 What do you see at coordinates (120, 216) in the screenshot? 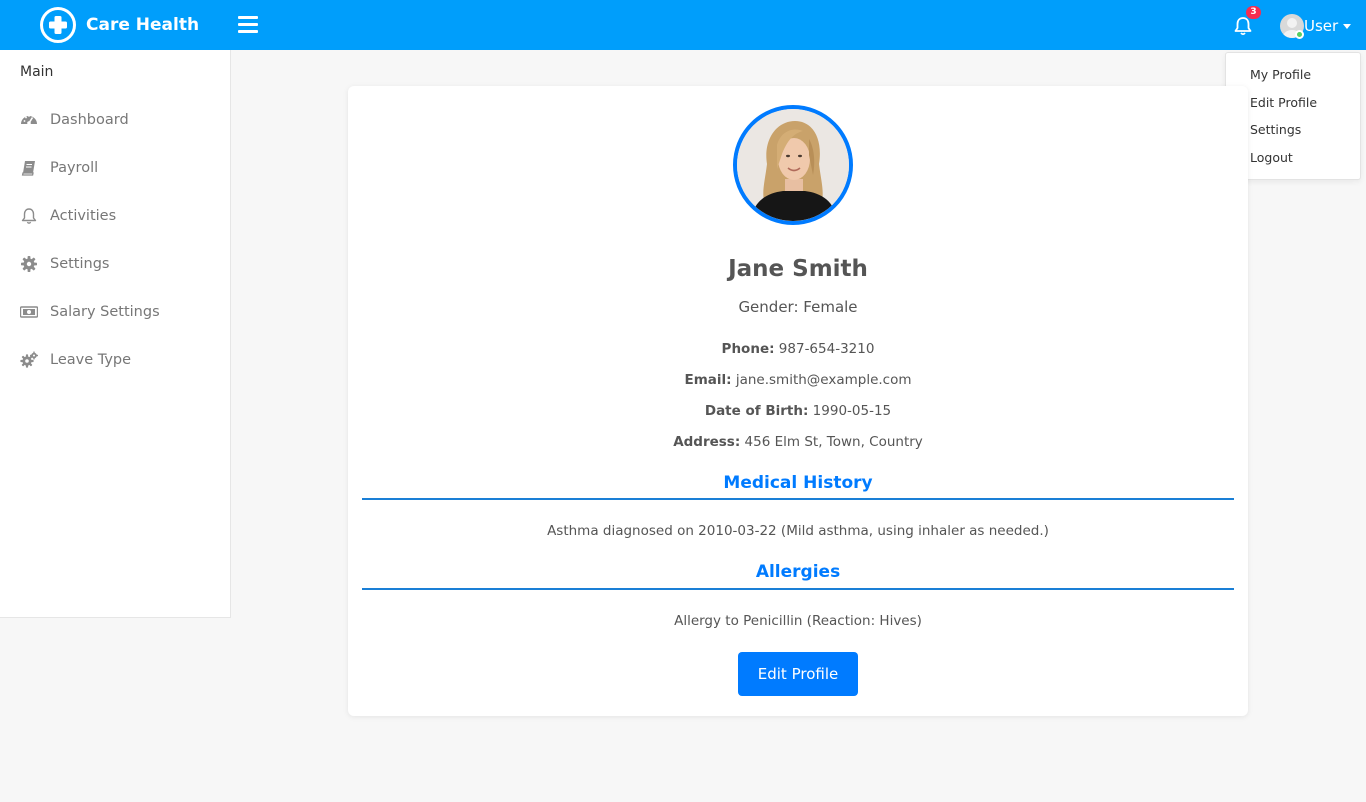
I see `sidebar-item-activities: Activities` at bounding box center [120, 216].